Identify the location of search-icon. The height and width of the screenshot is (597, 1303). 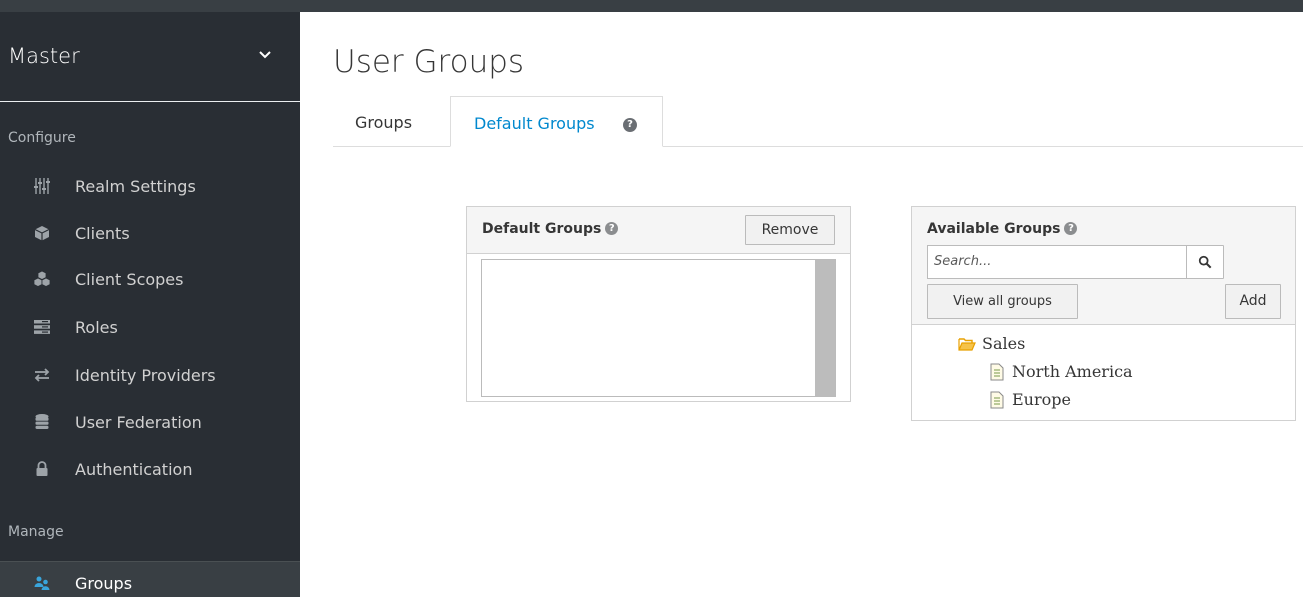
(1205, 262).